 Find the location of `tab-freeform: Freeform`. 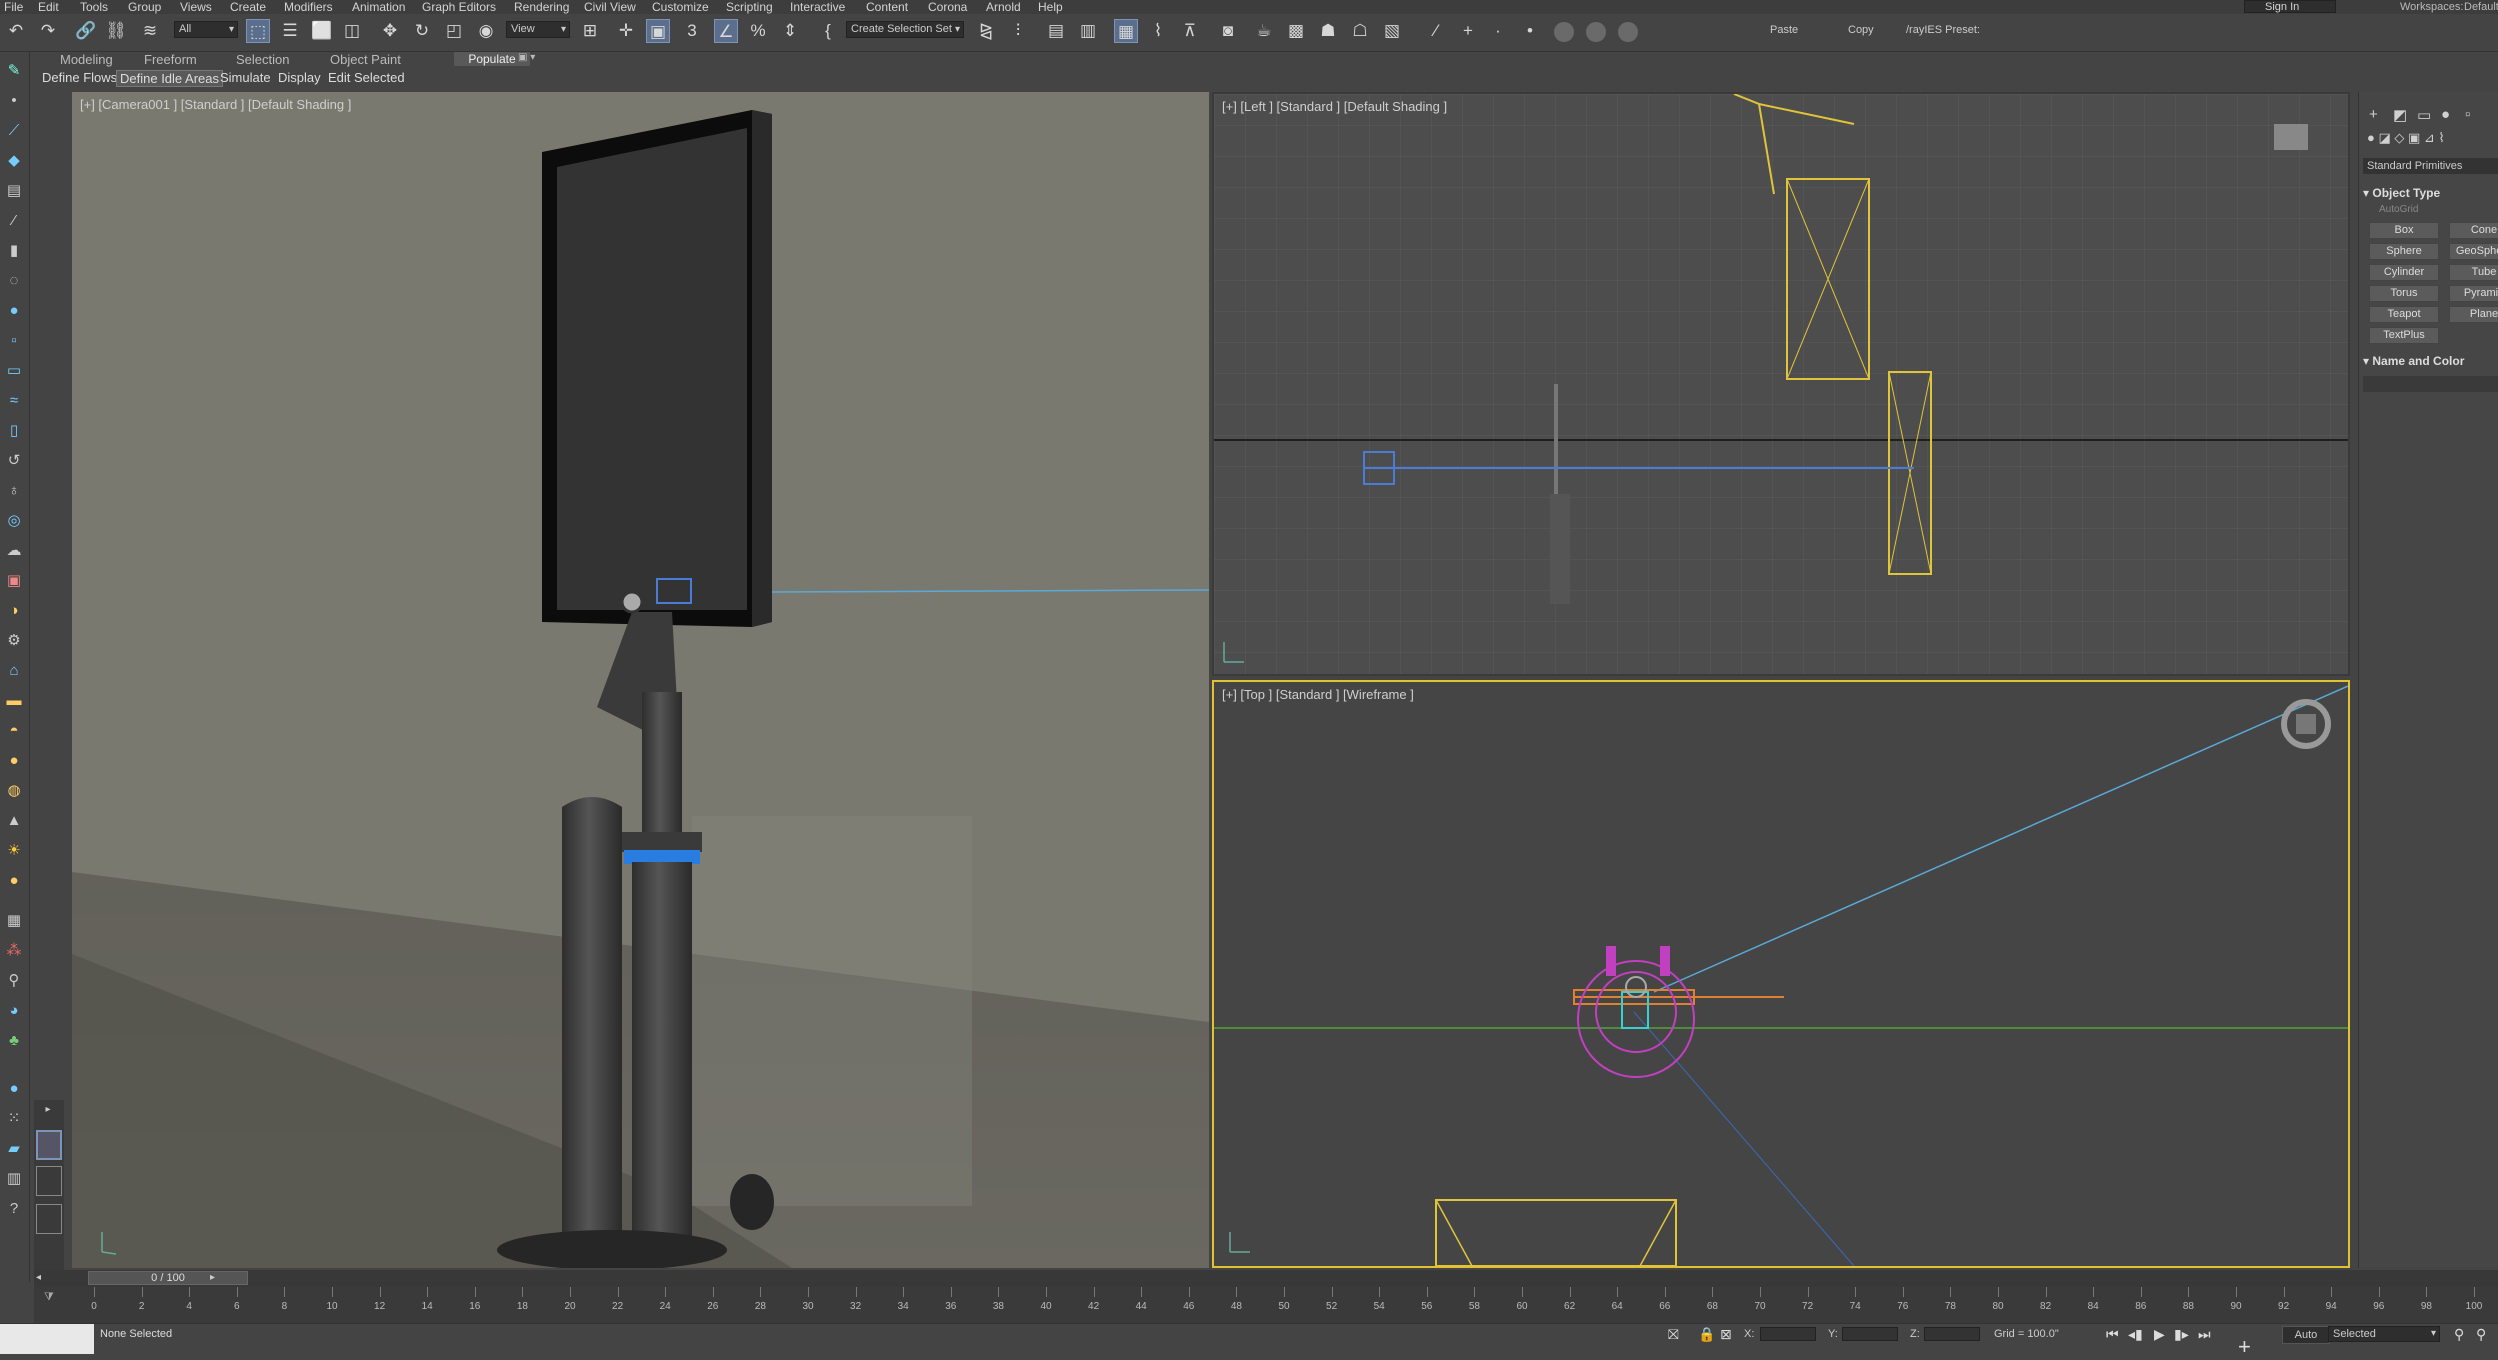

tab-freeform: Freeform is located at coordinates (170, 59).